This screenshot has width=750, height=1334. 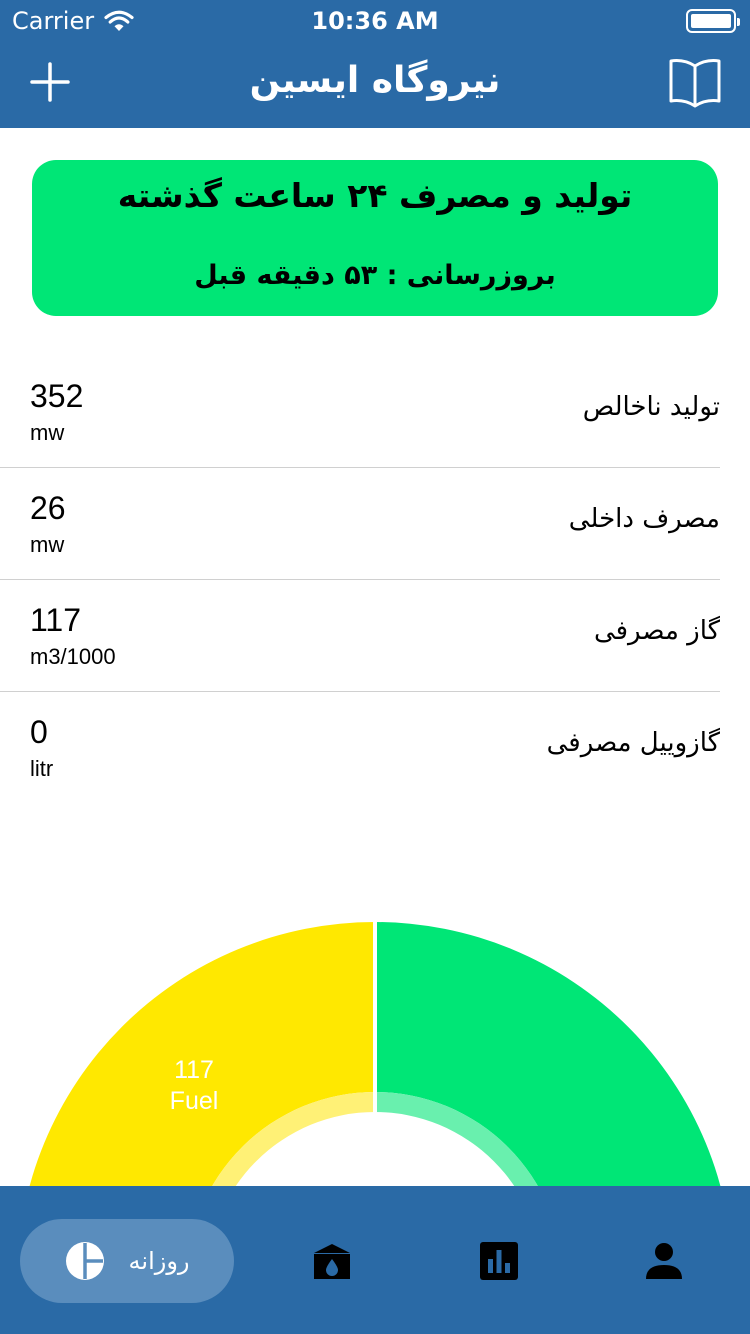 What do you see at coordinates (360, 636) in the screenshot?
I see `stat-row-gas-consumption: 117 m3/1000 گاز مصرفی` at bounding box center [360, 636].